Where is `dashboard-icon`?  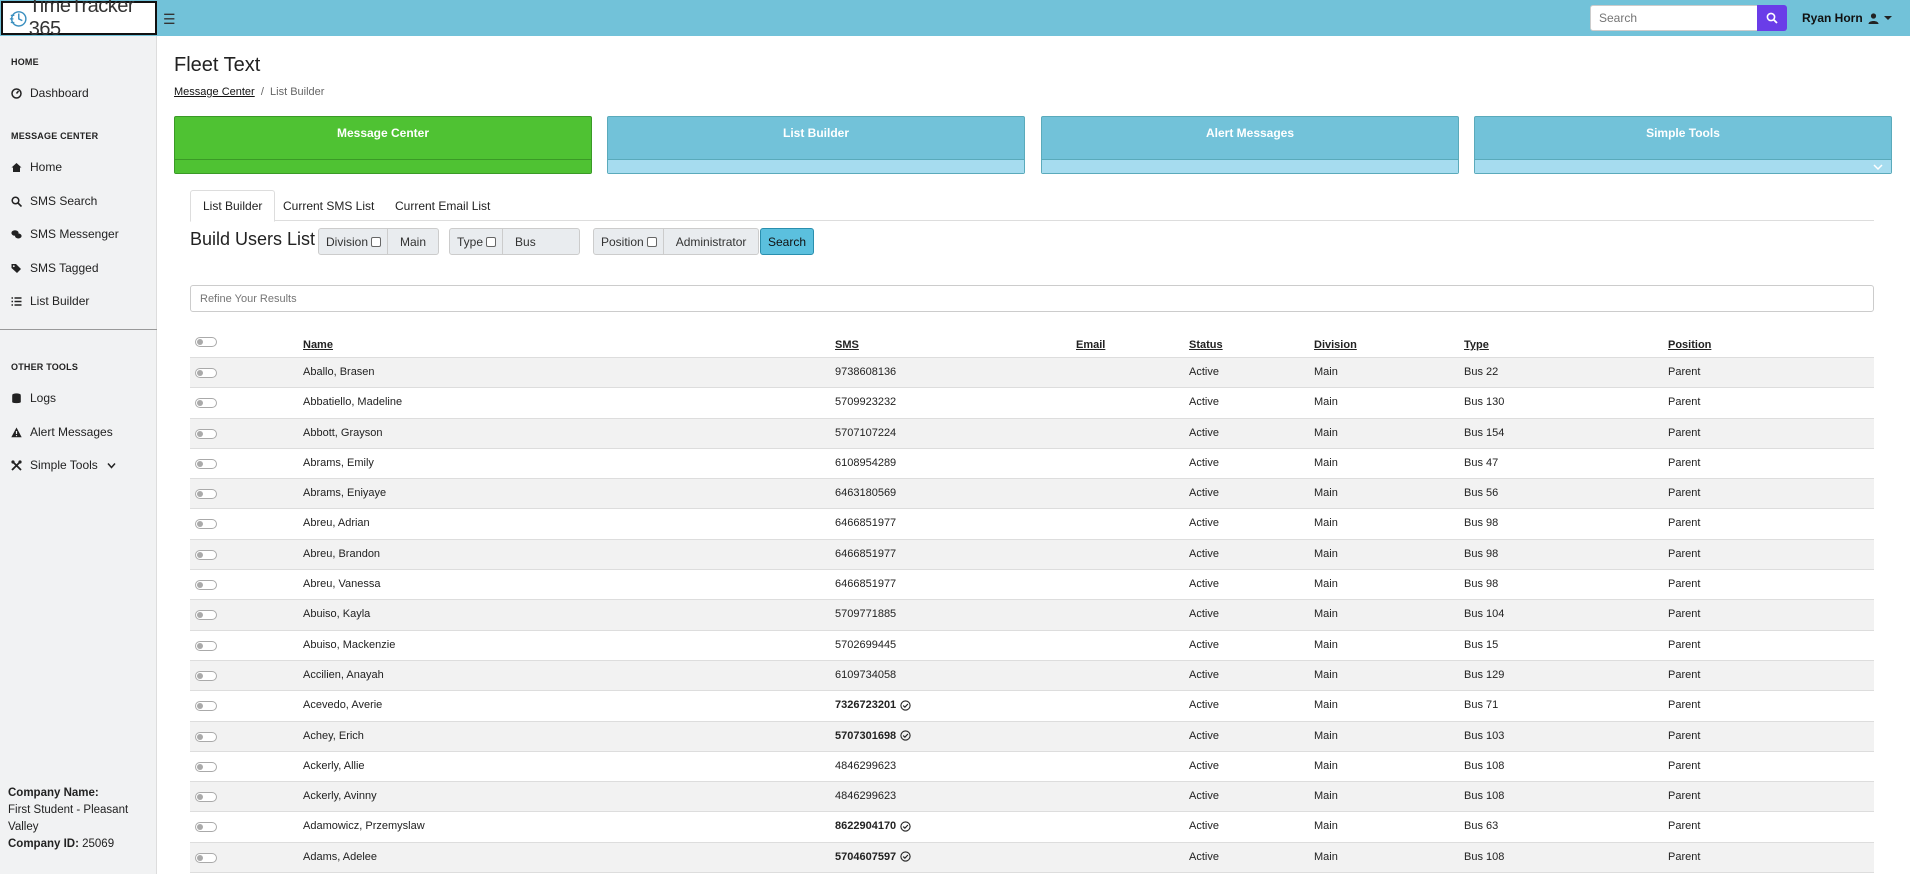 dashboard-icon is located at coordinates (16, 93).